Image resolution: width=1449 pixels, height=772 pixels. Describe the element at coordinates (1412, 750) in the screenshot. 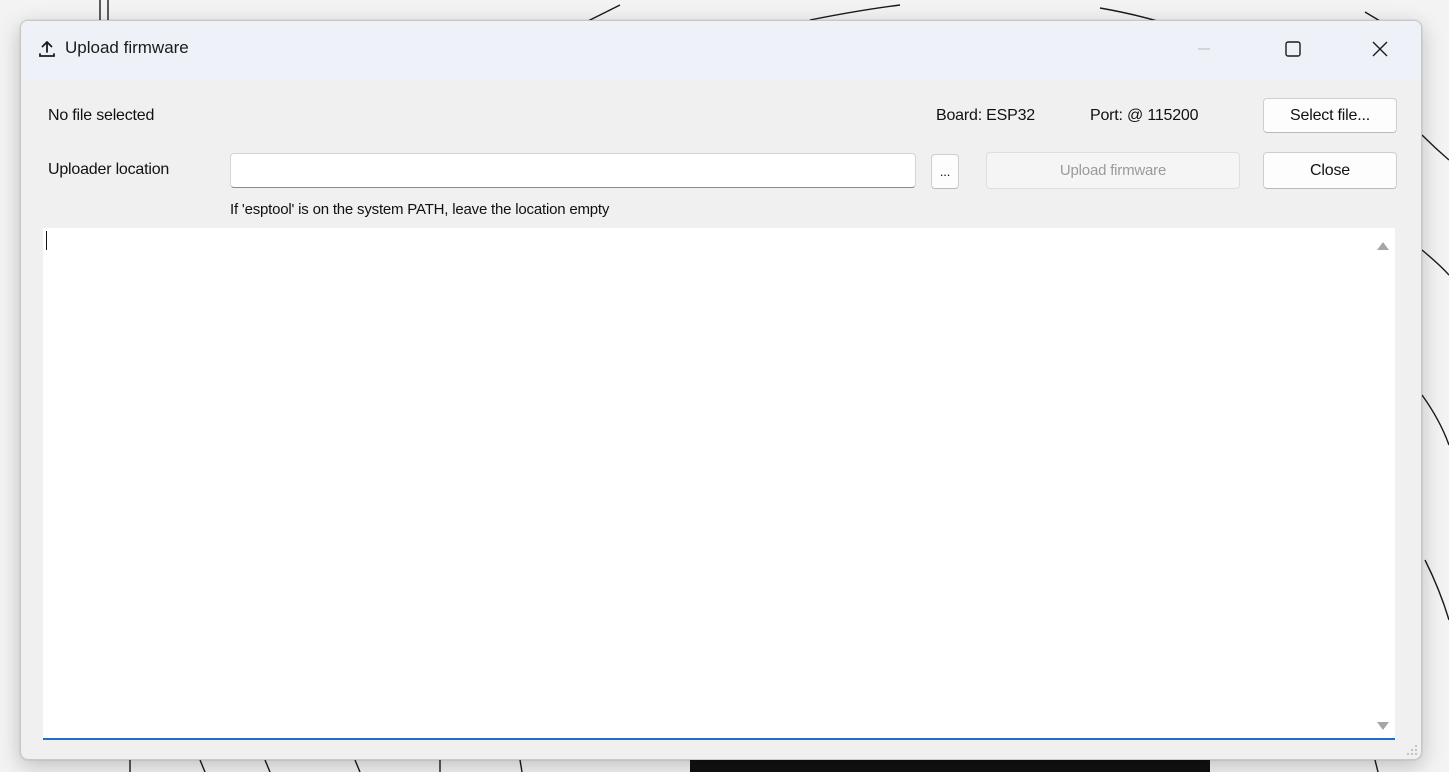

I see `resize-grip-icon` at that location.